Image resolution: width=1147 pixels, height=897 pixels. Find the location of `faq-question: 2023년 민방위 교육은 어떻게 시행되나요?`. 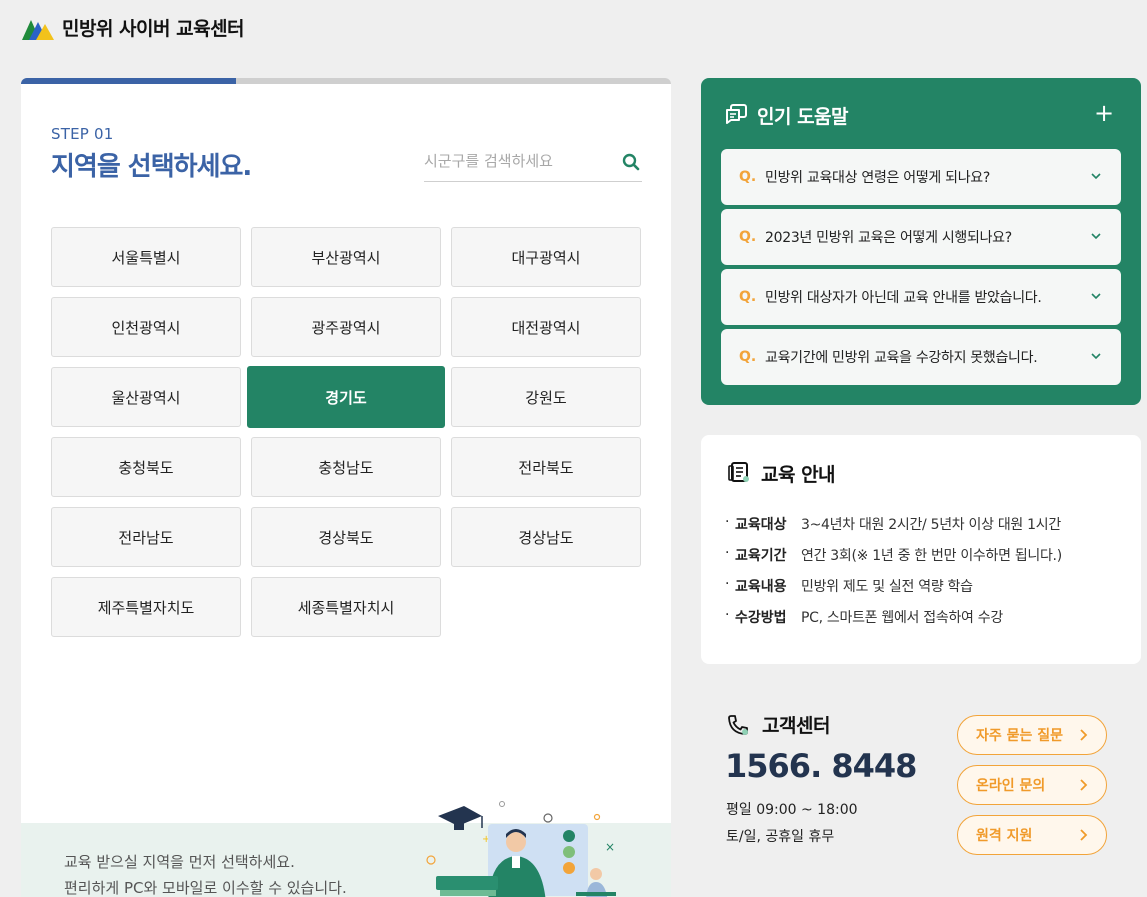

faq-question: 2023년 민방위 교육은 어떻게 시행되나요? is located at coordinates (888, 238).